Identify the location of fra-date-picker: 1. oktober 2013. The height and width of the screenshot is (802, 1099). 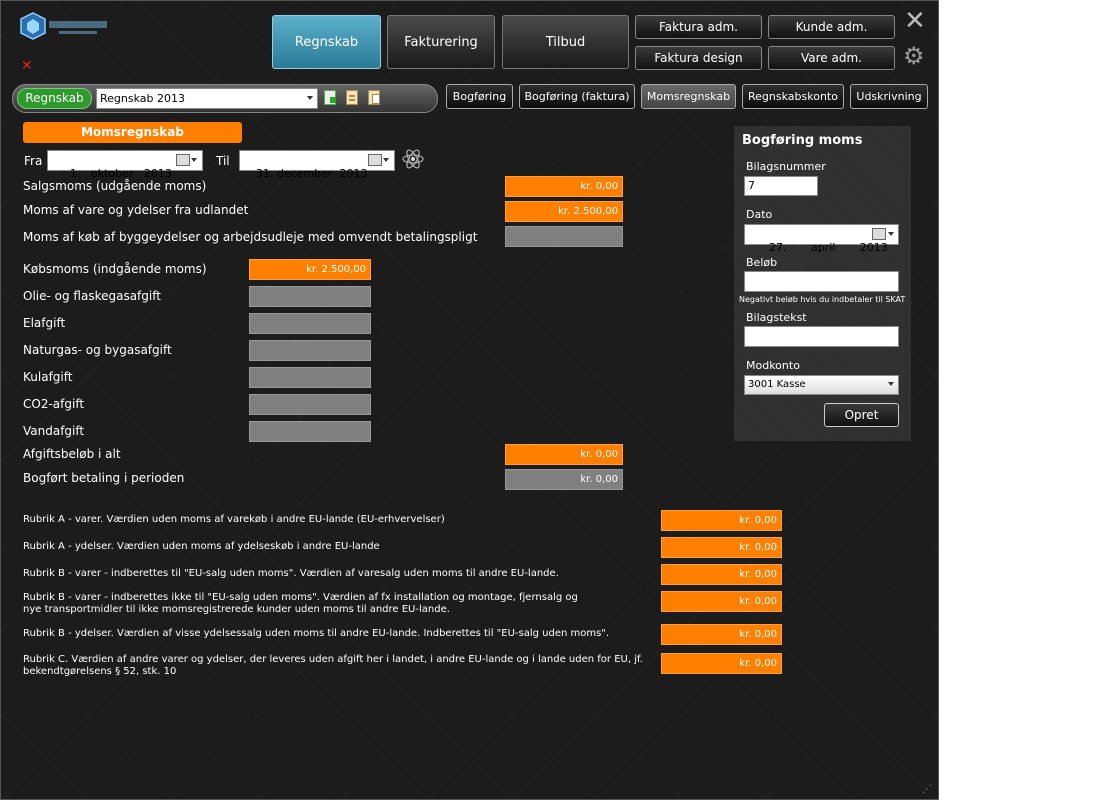
(125, 165).